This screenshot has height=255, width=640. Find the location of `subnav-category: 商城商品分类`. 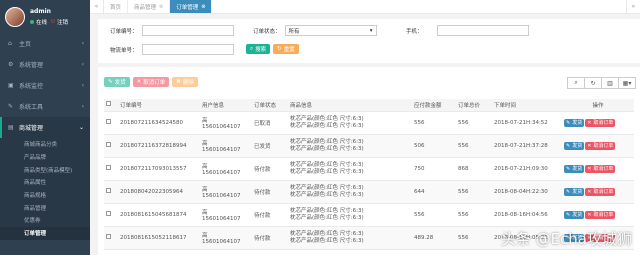

subnav-category: 商城商品分类 is located at coordinates (45, 144).